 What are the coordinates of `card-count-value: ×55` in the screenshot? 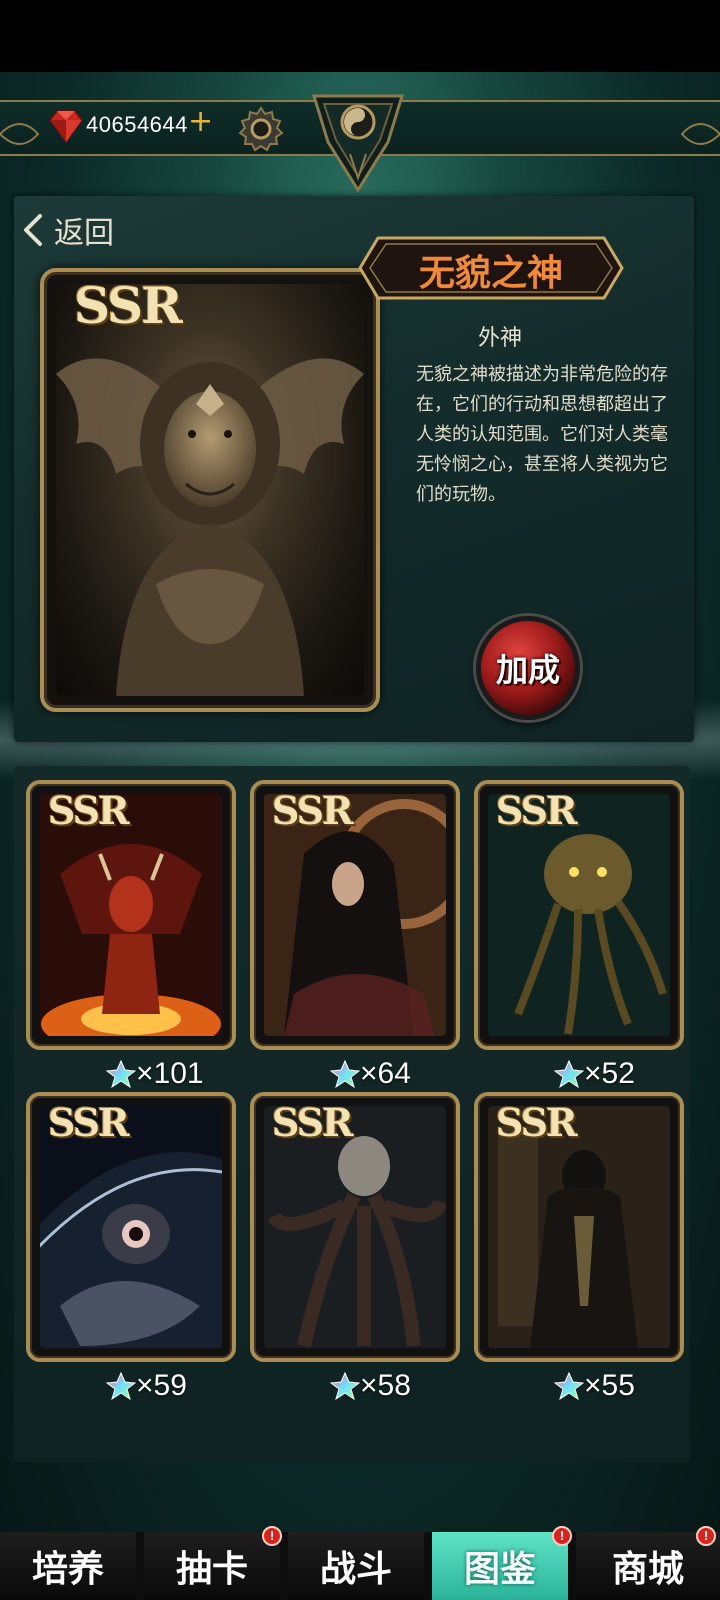 It's located at (609, 1385).